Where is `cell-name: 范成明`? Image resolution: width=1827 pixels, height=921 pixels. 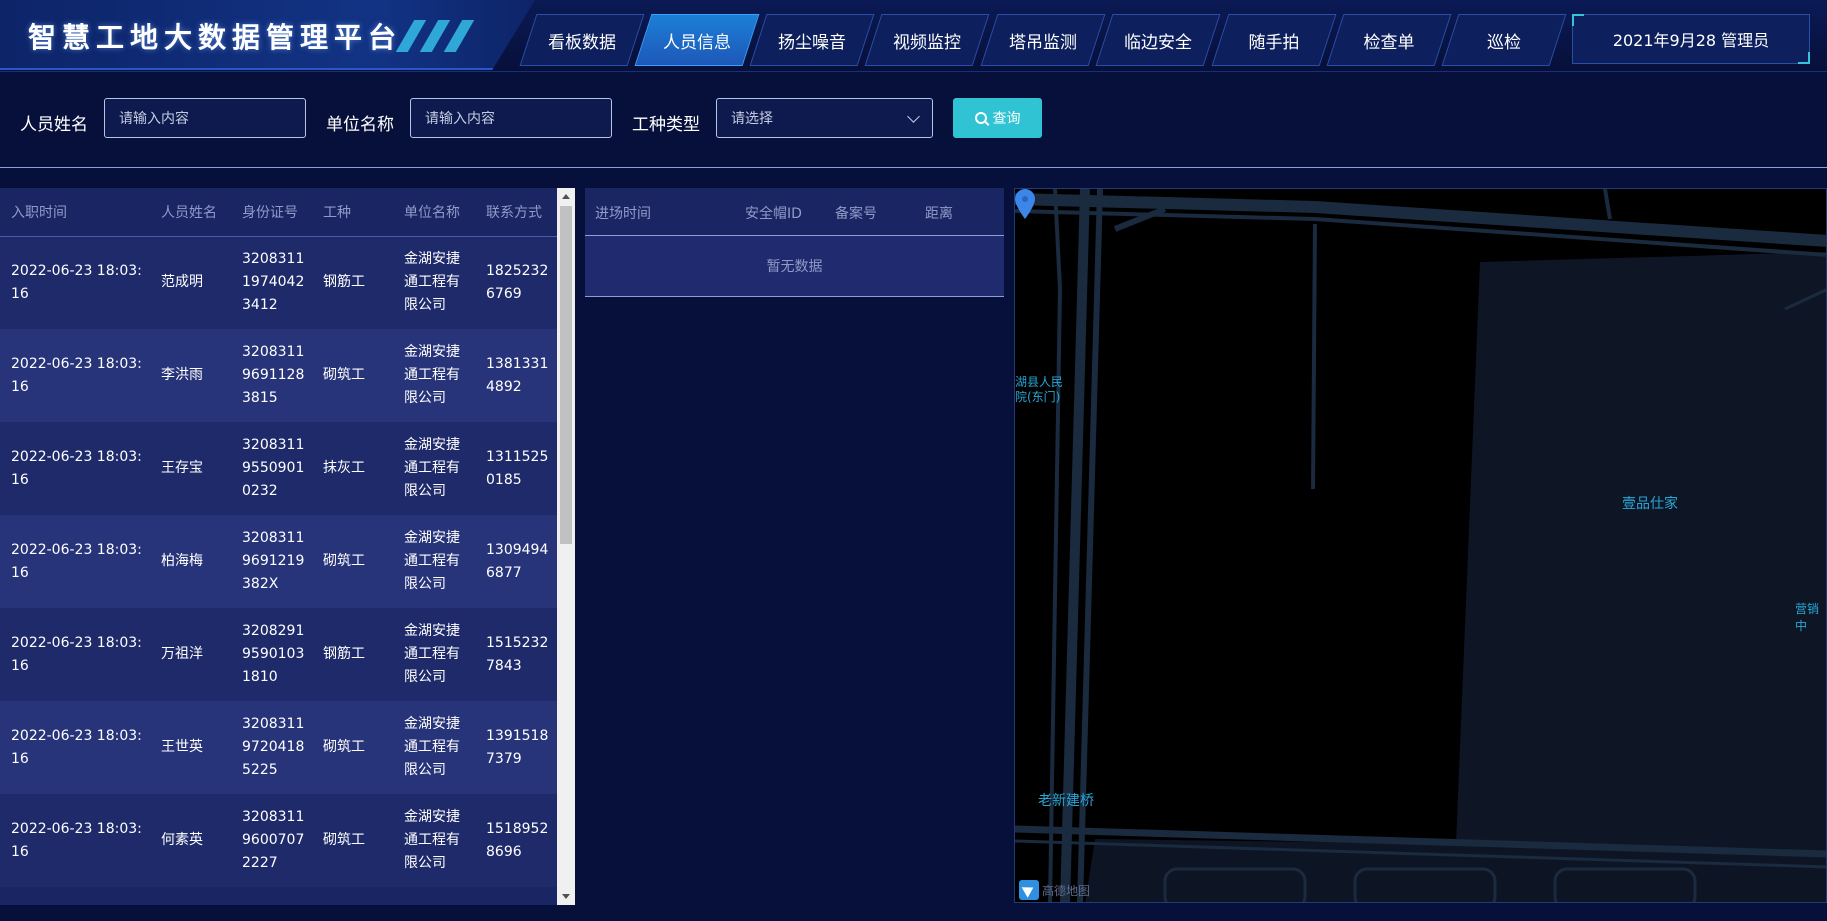 cell-name: 范成明 is located at coordinates (190, 282).